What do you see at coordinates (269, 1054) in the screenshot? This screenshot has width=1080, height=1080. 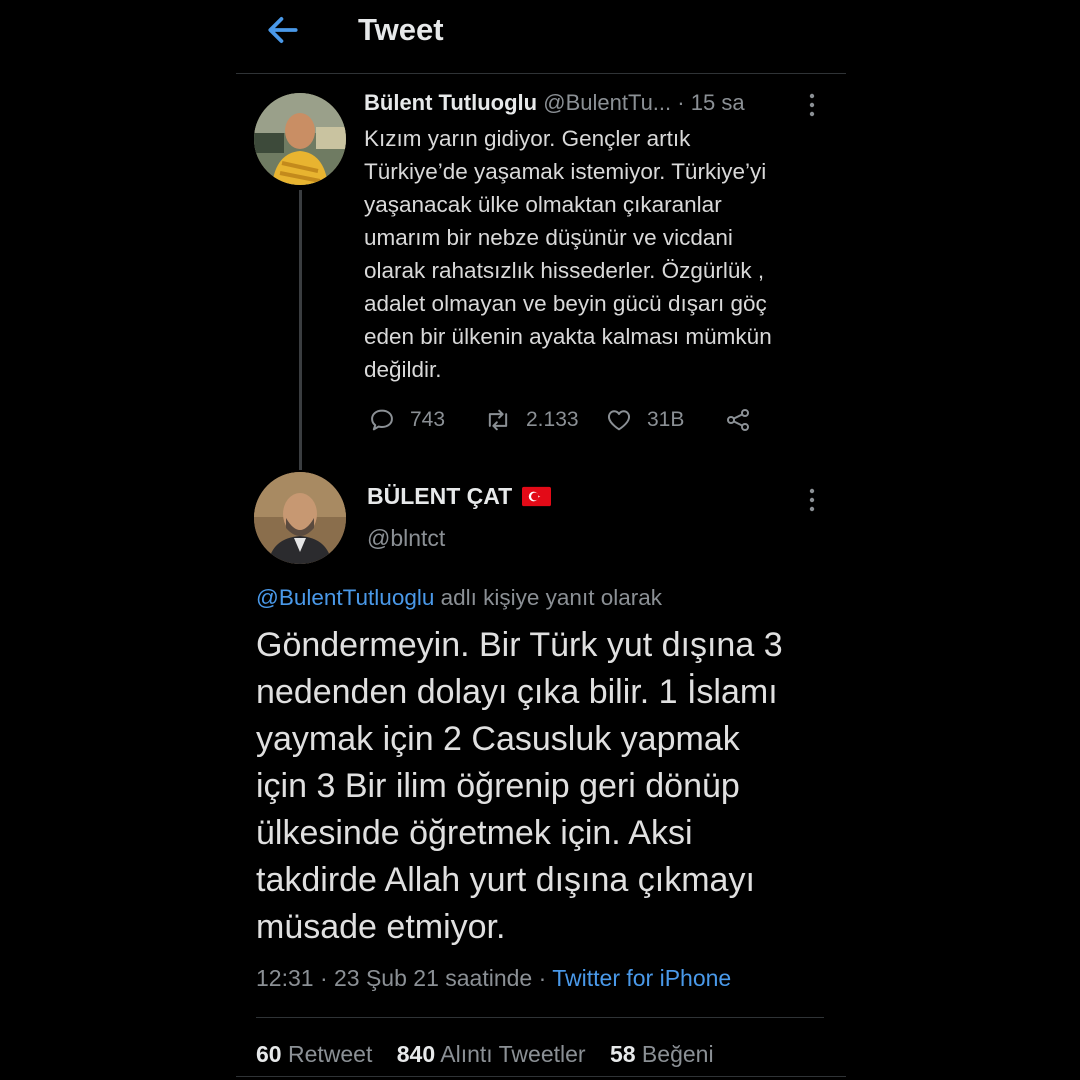 I see `retweet-stat-count: 60` at bounding box center [269, 1054].